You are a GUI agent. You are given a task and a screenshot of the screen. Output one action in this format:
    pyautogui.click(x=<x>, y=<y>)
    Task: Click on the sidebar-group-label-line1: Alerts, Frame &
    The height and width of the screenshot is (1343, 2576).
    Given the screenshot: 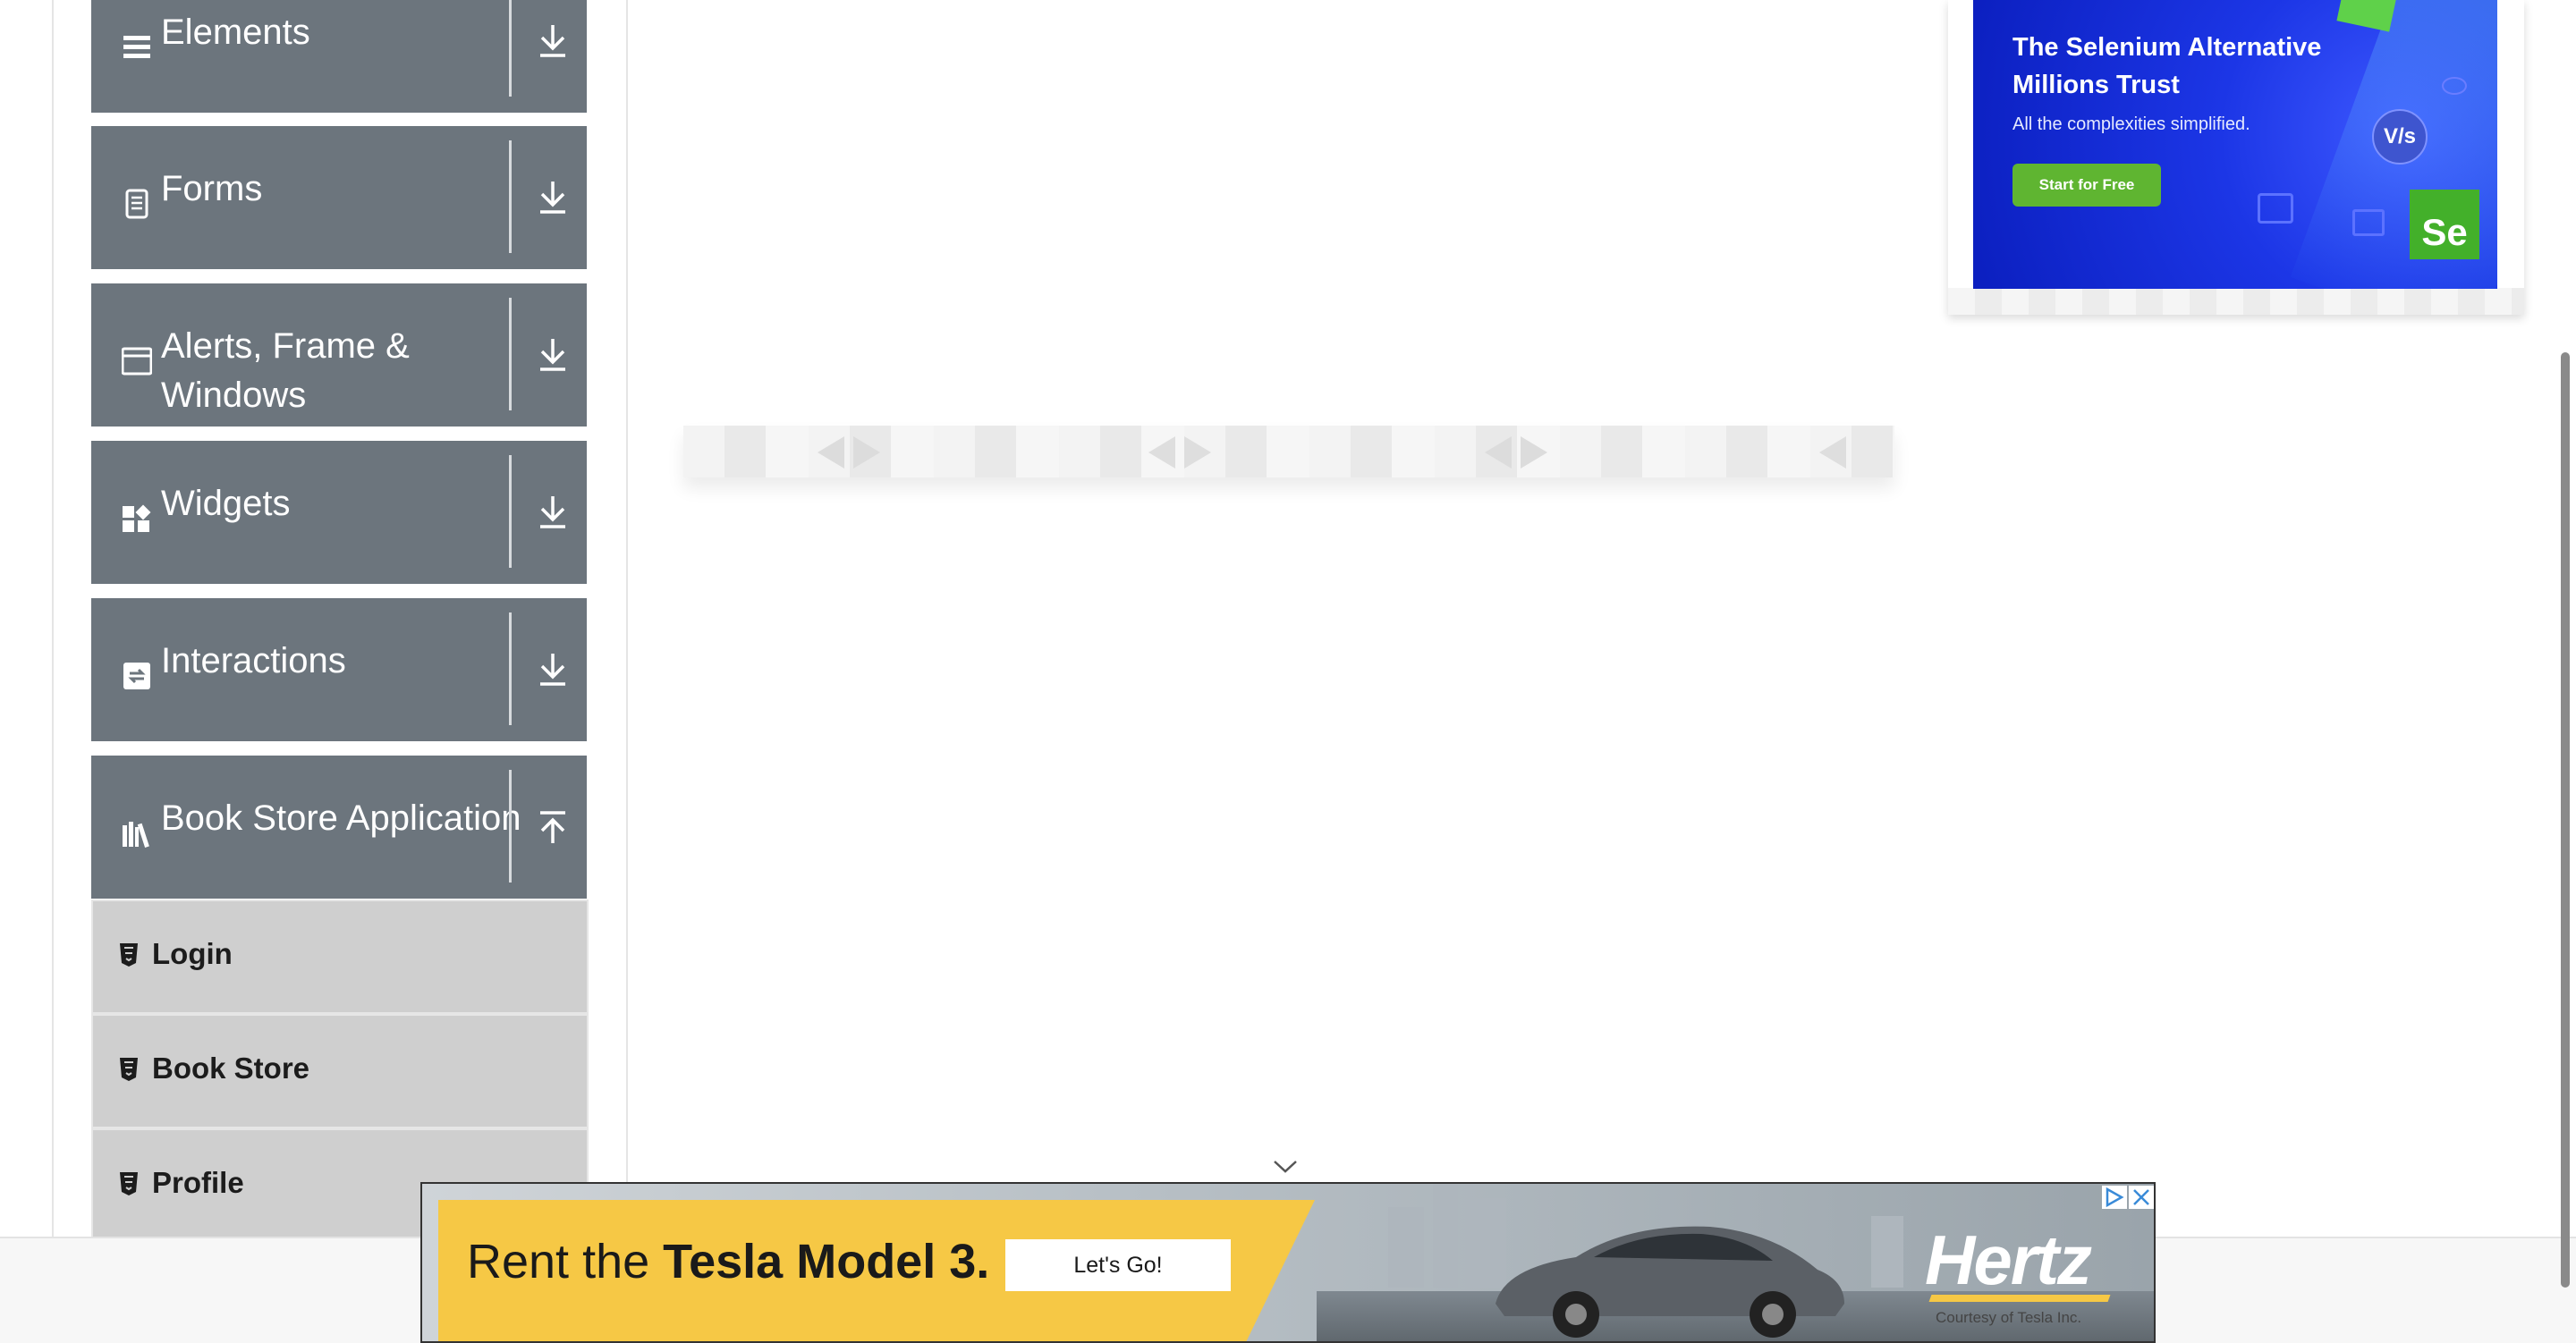 What is the action you would take?
    pyautogui.click(x=285, y=346)
    